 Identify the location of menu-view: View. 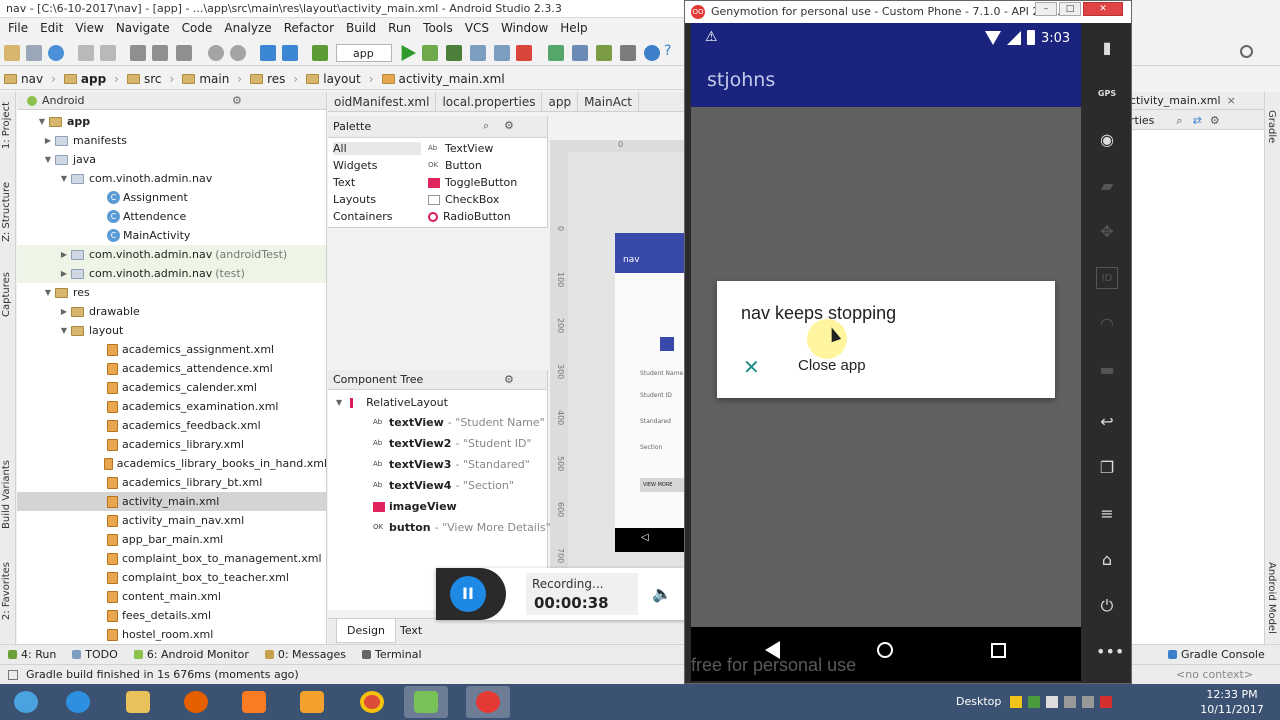
(89, 28).